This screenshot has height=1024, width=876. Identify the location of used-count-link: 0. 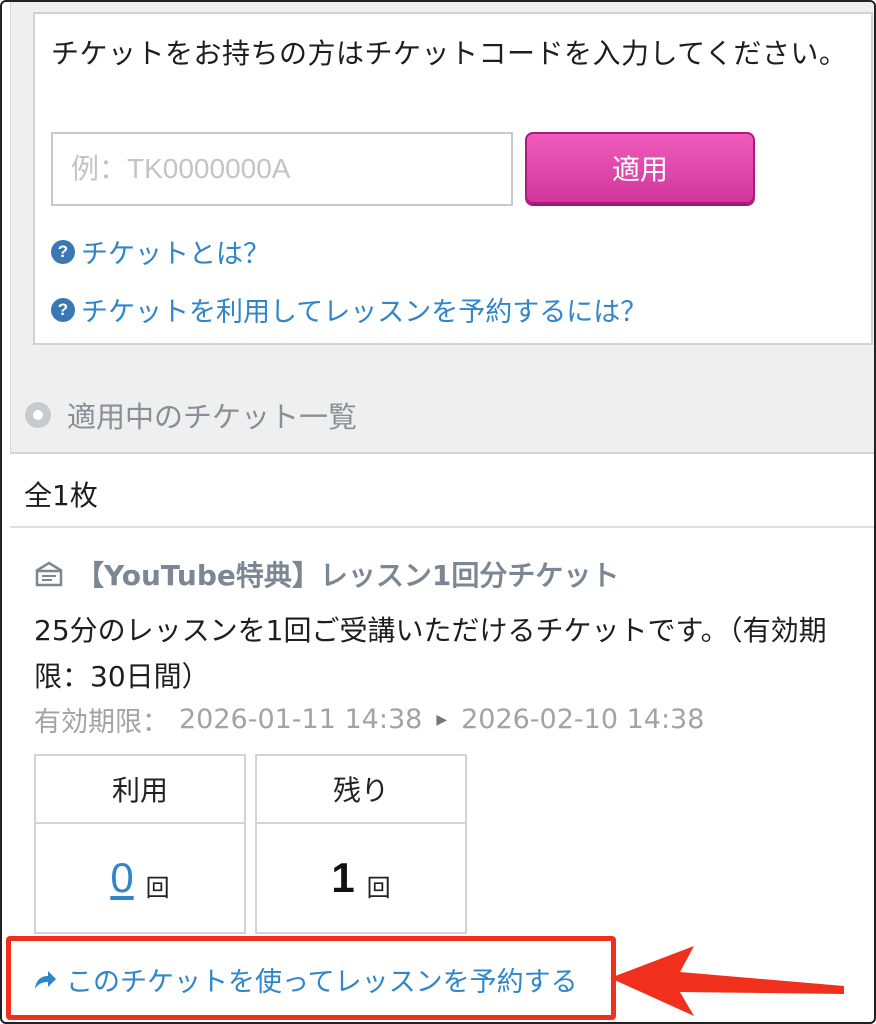
(121, 878).